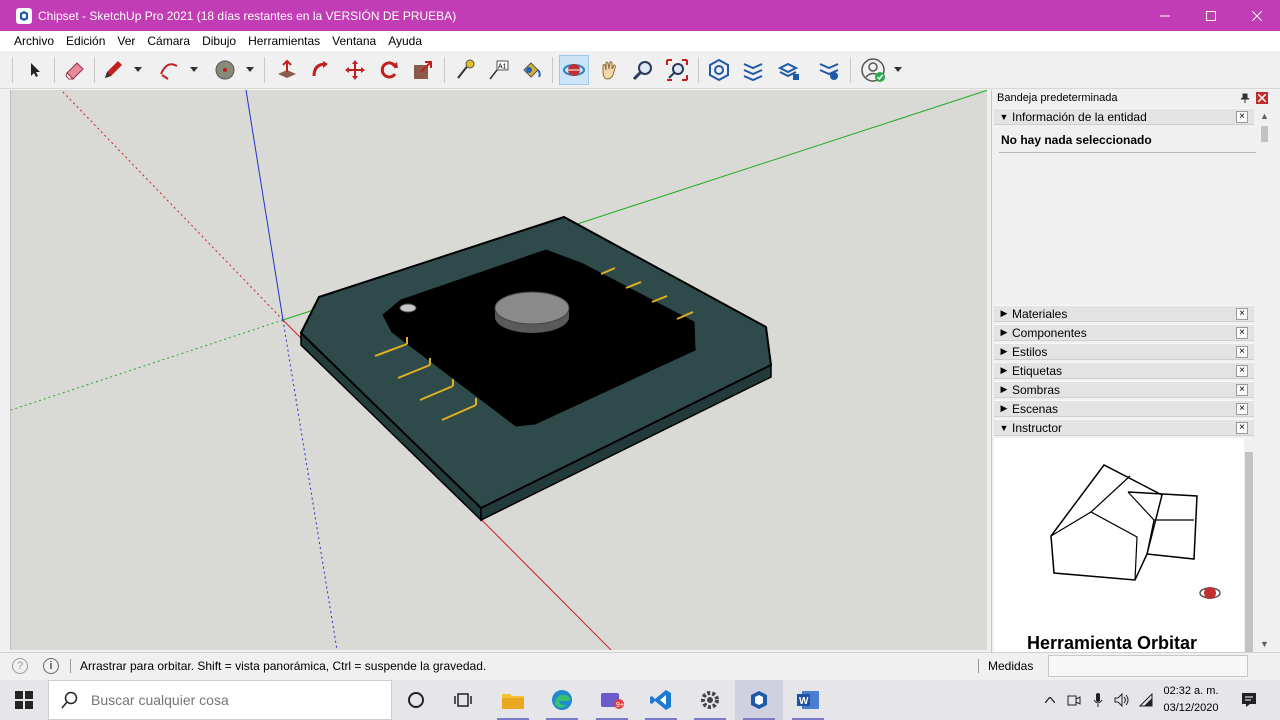 This screenshot has width=1280, height=720. Describe the element at coordinates (35, 70) in the screenshot. I see `select-tool-button` at that location.